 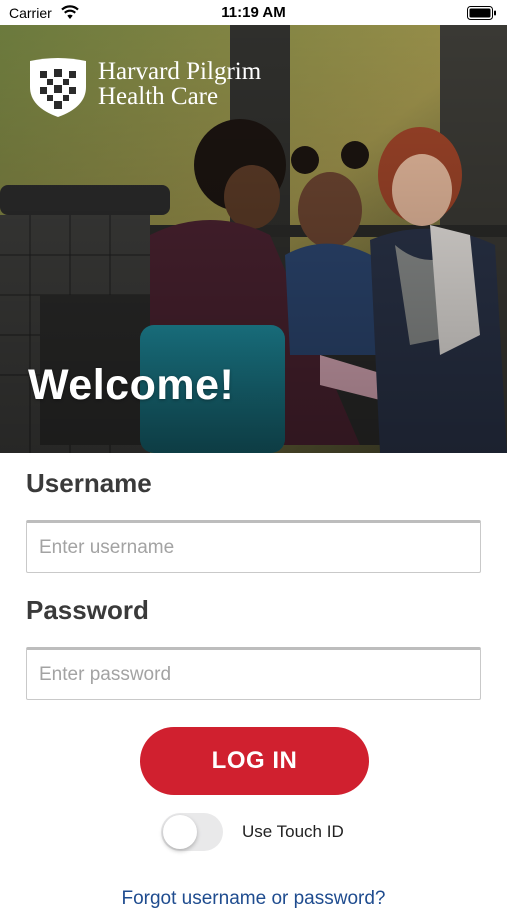 I want to click on password-input, so click(x=253, y=673).